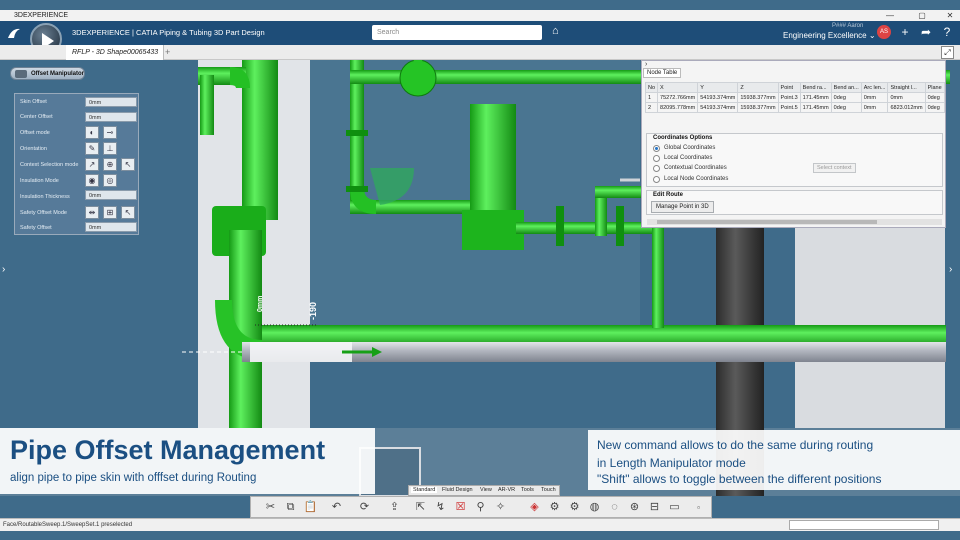 Image resolution: width=960 pixels, height=540 pixels. Describe the element at coordinates (110, 164) in the screenshot. I see `context-pick-icon: ⊕` at that location.